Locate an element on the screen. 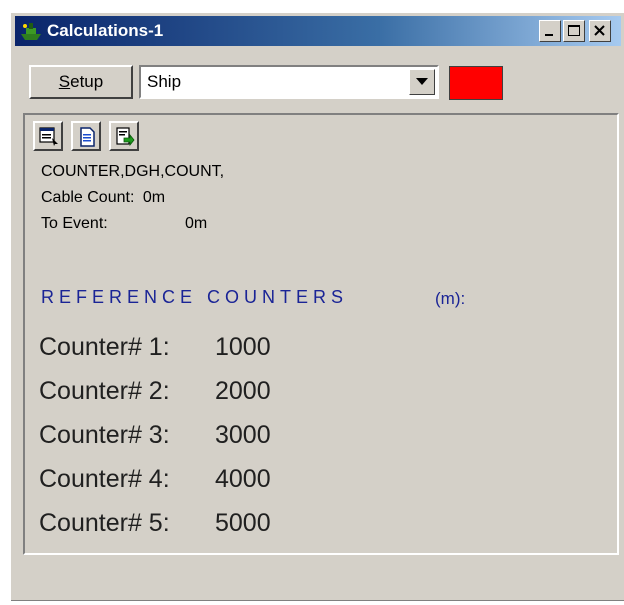 This screenshot has width=624, height=605. counter-value: 5000 is located at coordinates (243, 523).